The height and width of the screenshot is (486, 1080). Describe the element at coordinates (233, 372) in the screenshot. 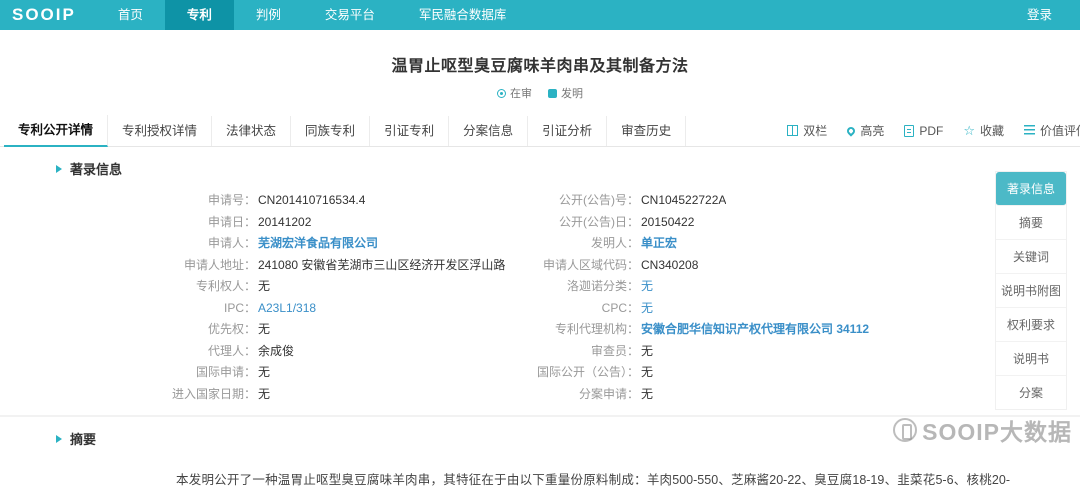

I see `field-international-application: 国际申请：无` at that location.